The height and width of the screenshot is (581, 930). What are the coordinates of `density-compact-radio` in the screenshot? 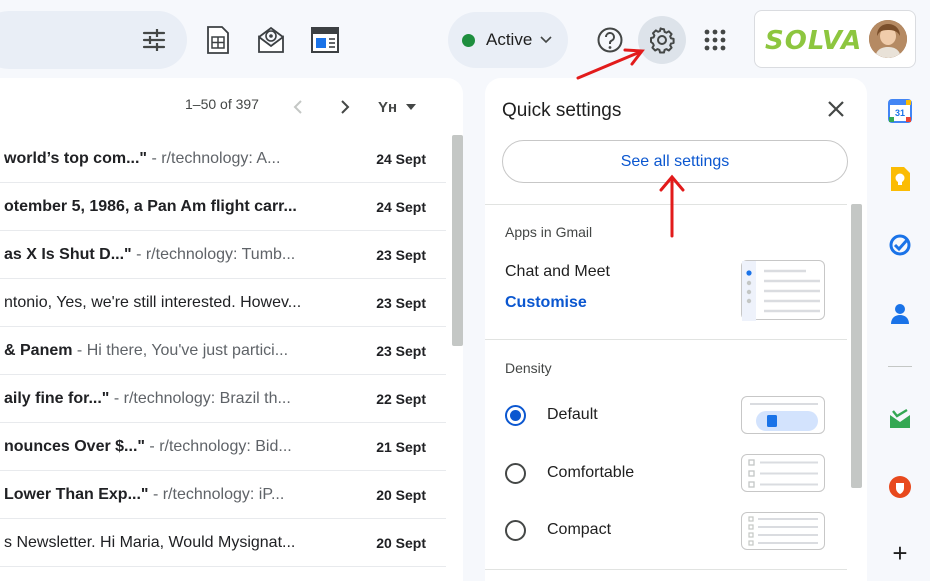 It's located at (515, 530).